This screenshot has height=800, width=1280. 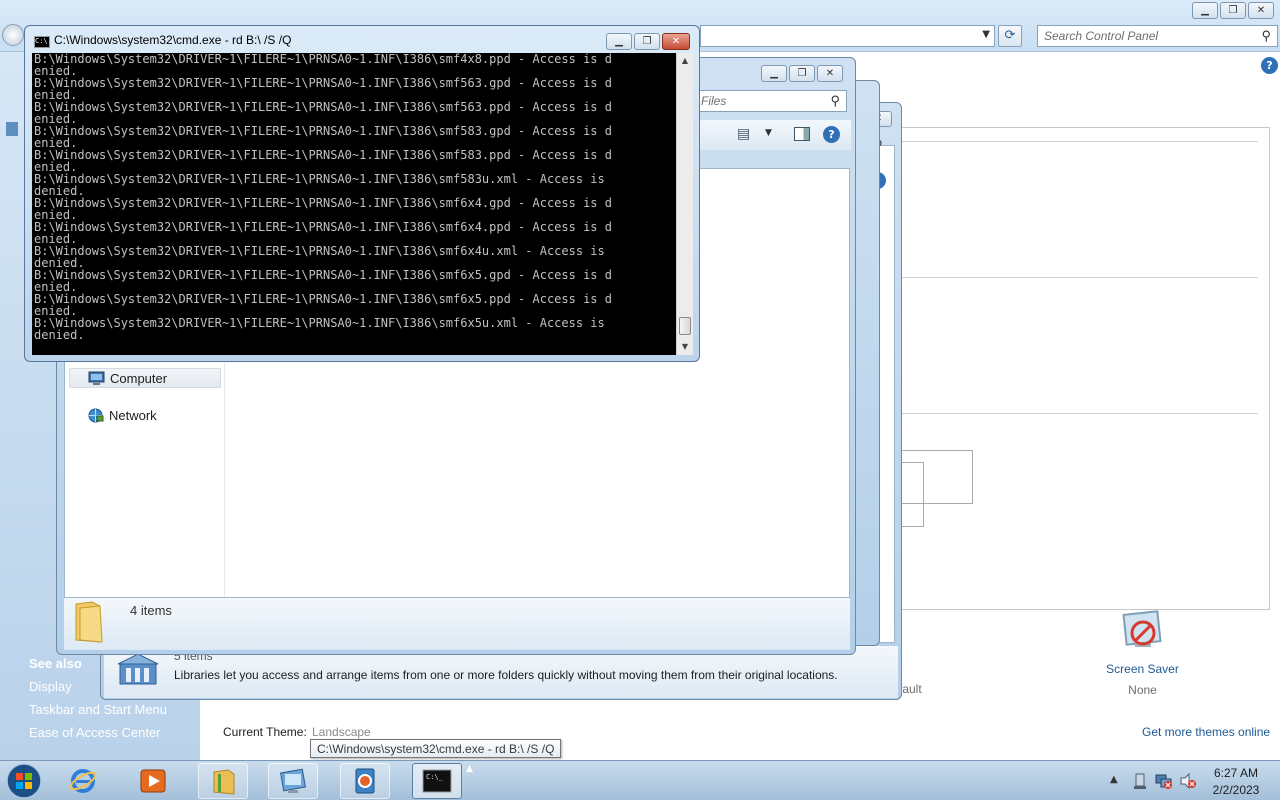 I want to click on control-panel-home-icon, so click(x=12, y=129).